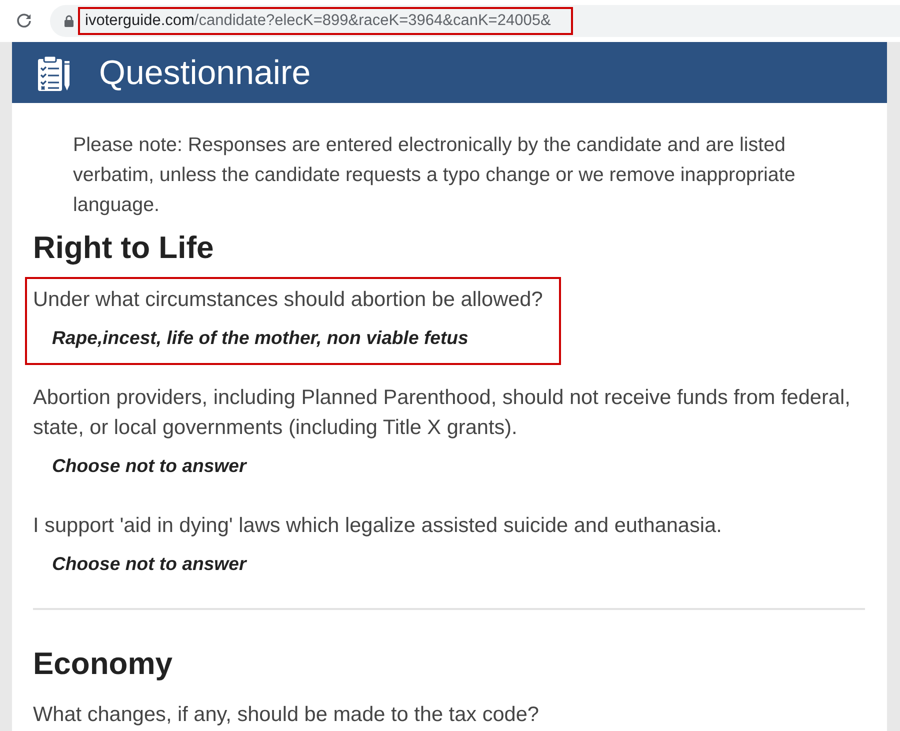  Describe the element at coordinates (124, 248) in the screenshot. I see `section-heading: Right to Life` at that location.